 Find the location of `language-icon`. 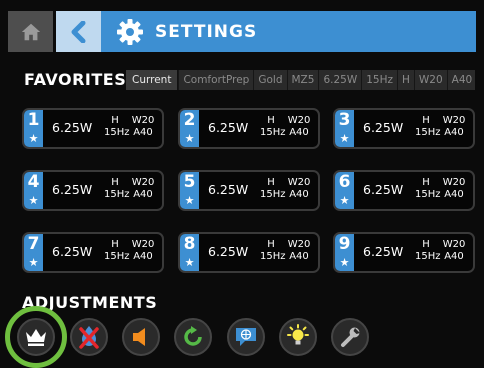

language-icon is located at coordinates (246, 337).